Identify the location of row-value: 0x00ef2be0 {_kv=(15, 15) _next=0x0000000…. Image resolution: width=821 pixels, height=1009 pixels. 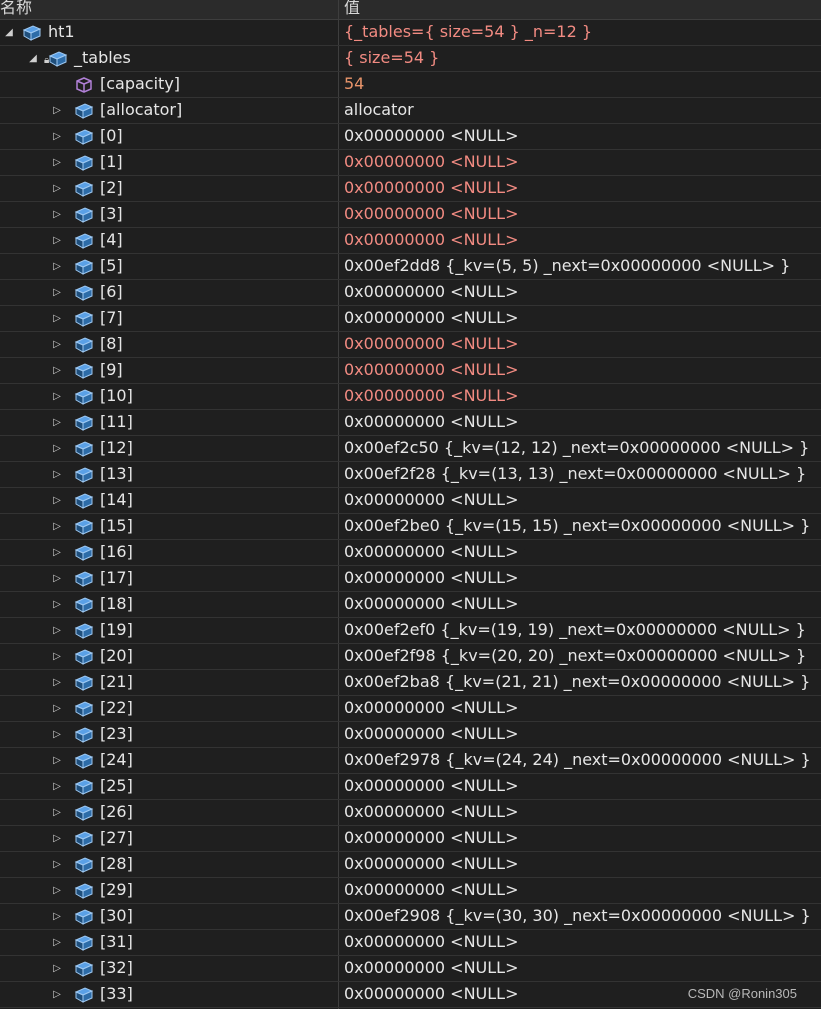
(577, 525).